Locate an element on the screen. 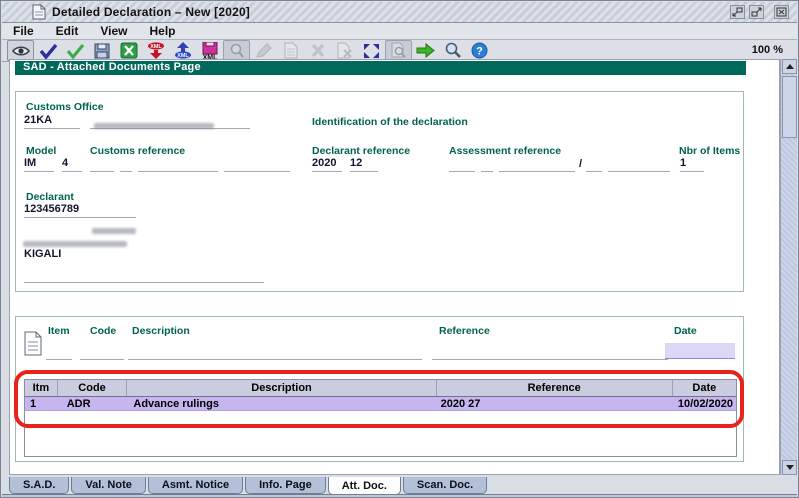 Image resolution: width=799 pixels, height=498 pixels. validate-check-icon is located at coordinates (47, 50).